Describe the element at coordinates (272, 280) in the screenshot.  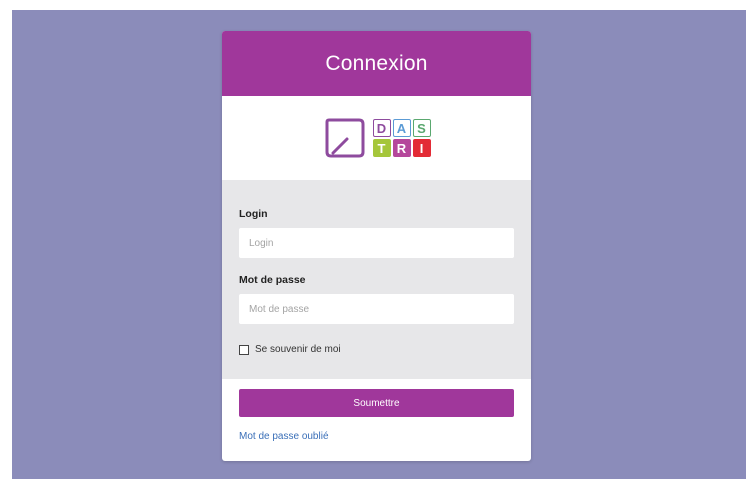
I see `password-label: Mot de passe` at that location.